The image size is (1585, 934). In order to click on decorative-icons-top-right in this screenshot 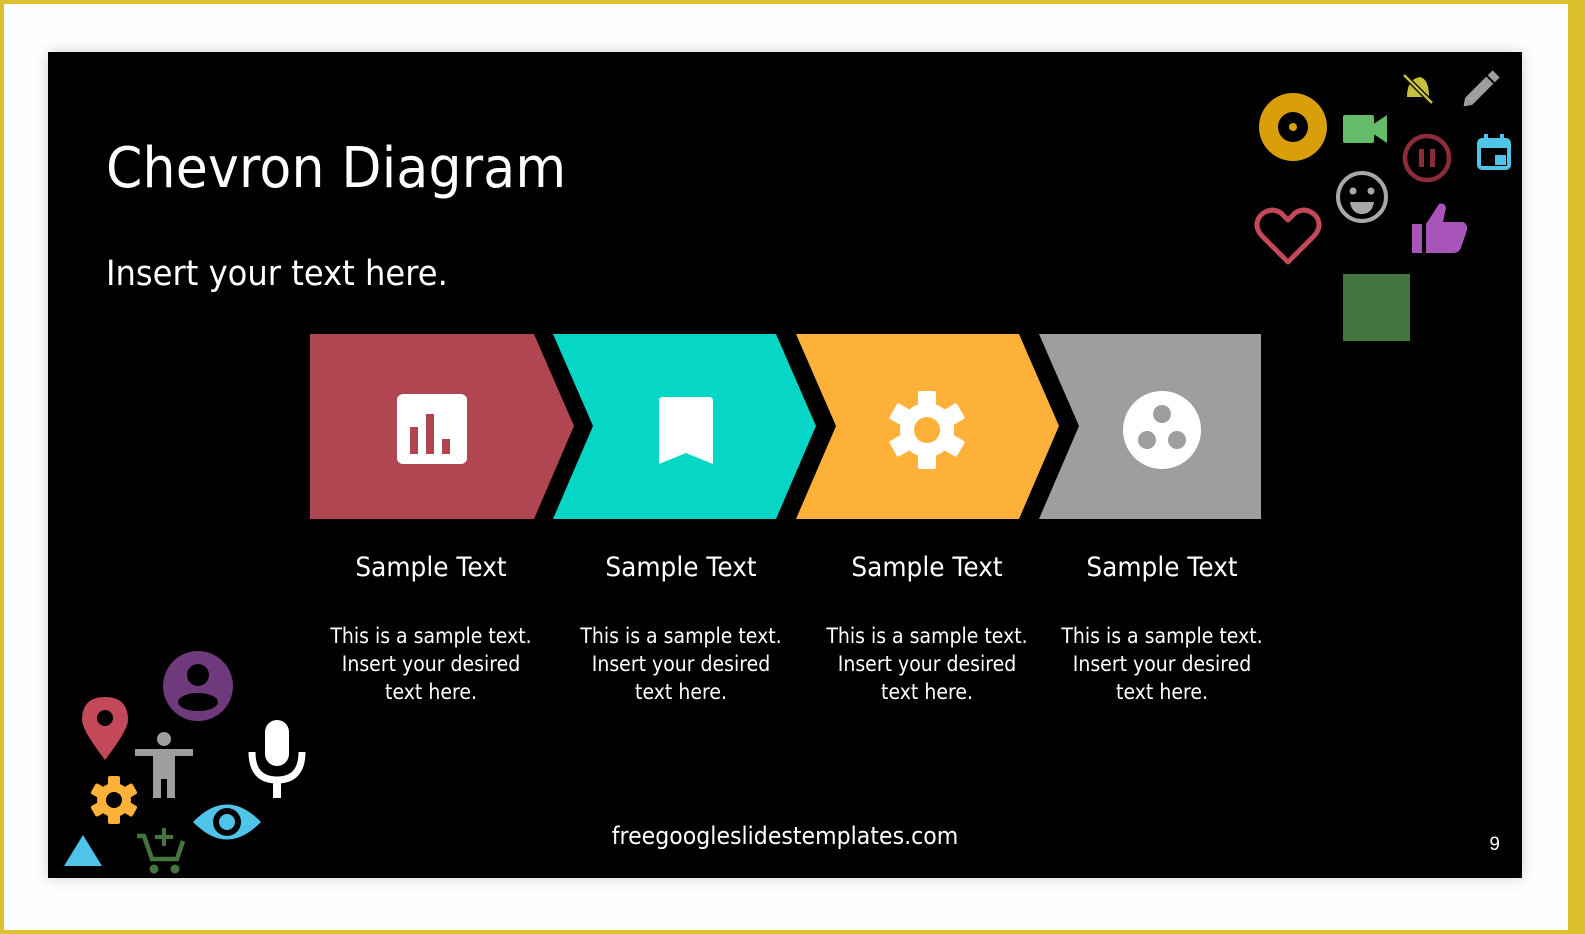, I will do `click(1382, 205)`.